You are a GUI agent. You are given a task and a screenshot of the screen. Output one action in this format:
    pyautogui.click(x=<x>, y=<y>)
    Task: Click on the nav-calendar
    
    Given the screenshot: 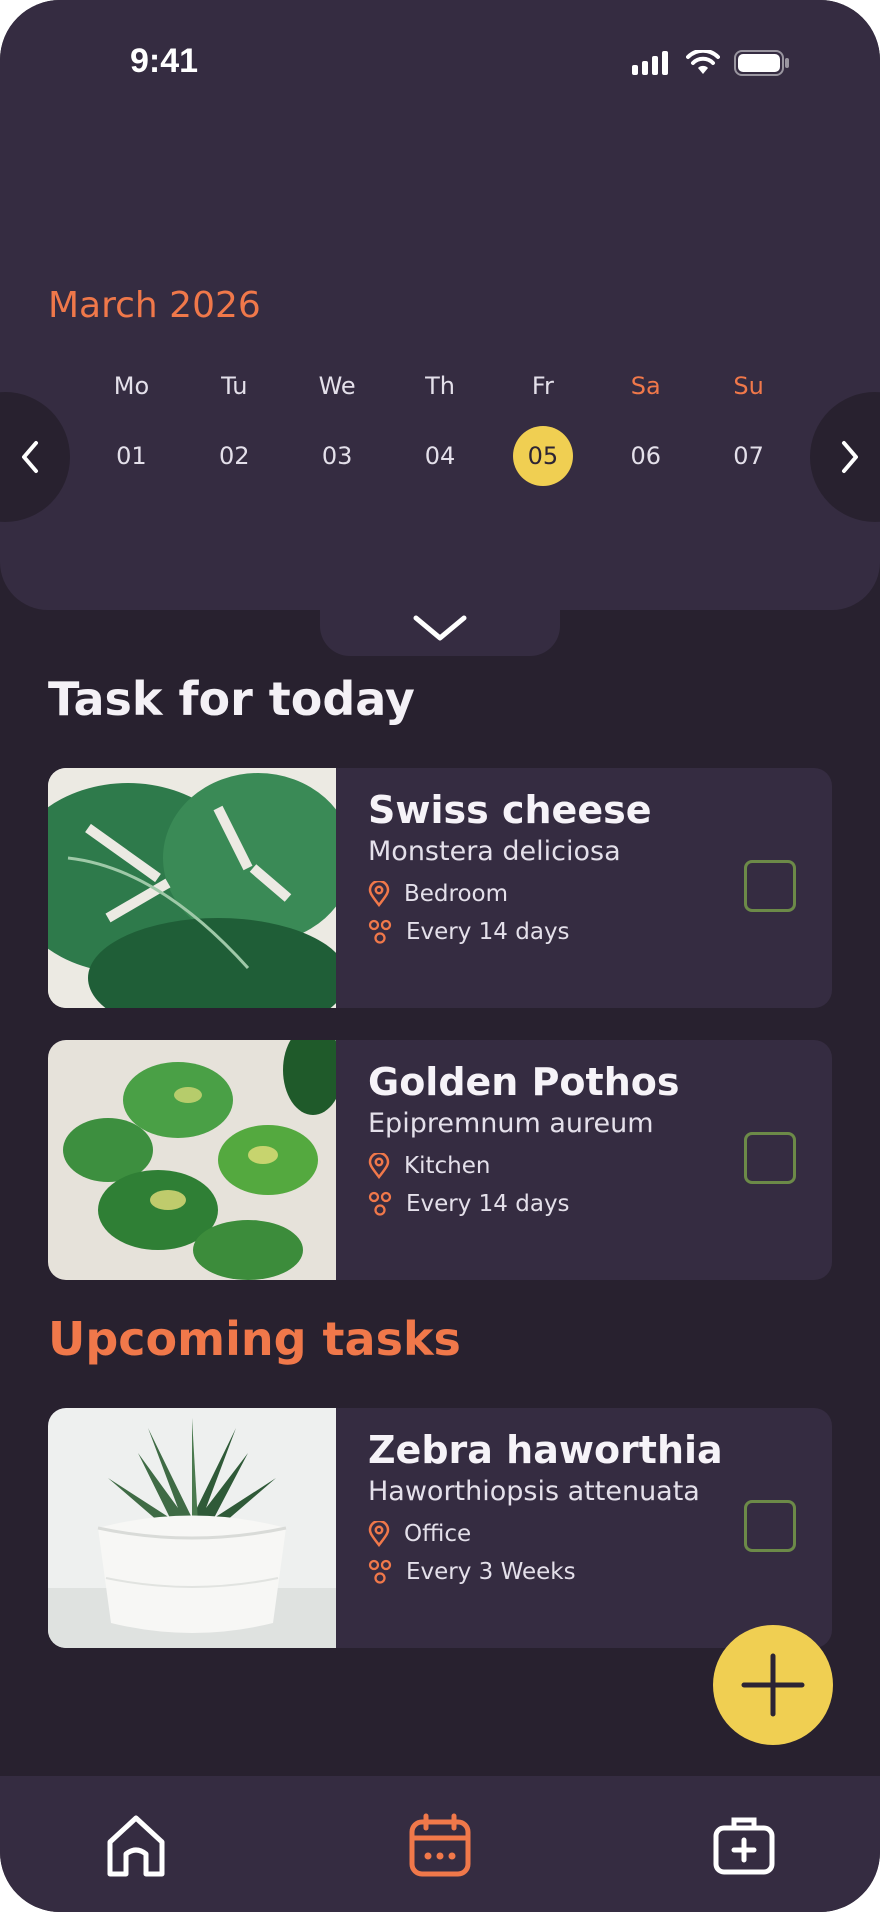 What is the action you would take?
    pyautogui.click(x=440, y=1846)
    